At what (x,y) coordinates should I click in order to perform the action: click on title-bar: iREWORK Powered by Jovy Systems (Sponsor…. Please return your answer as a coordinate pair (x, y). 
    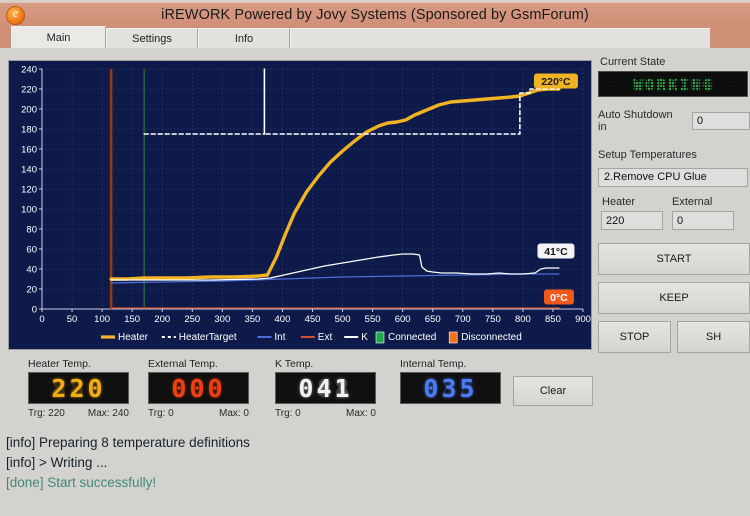
    Looking at the image, I should click on (375, 14).